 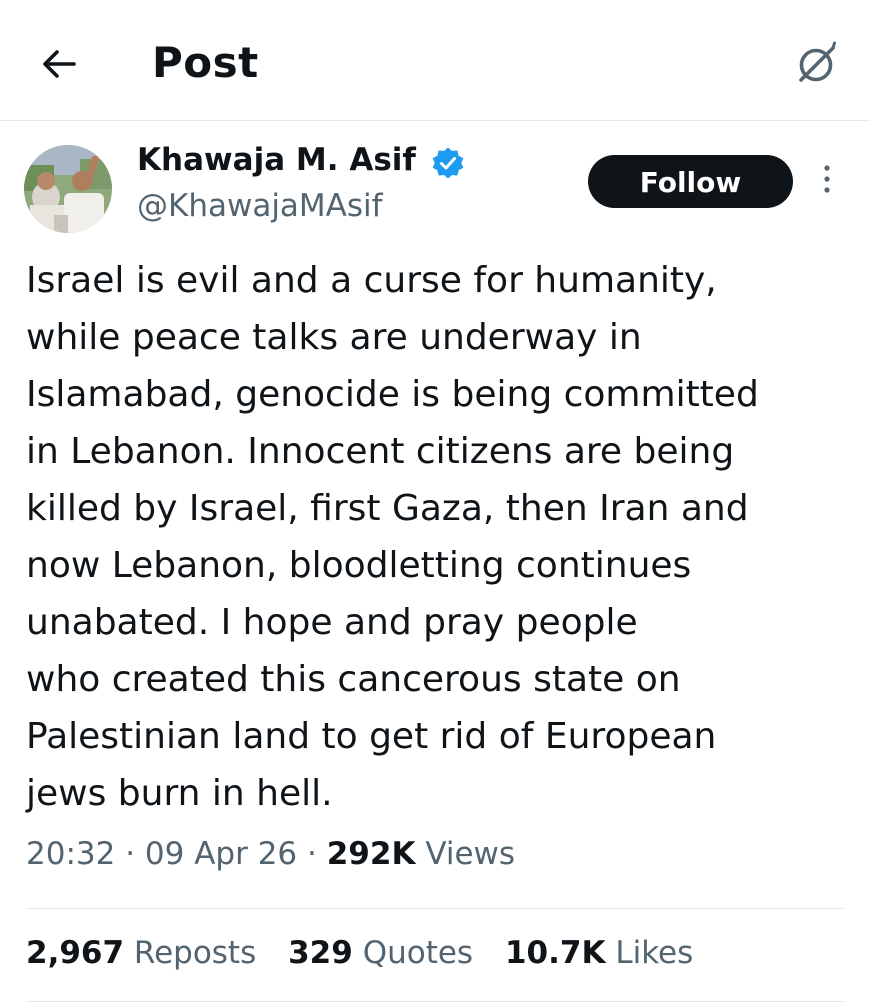 I want to click on post-text-line: Israel is evil and a curse for humanity,, so click(x=371, y=280).